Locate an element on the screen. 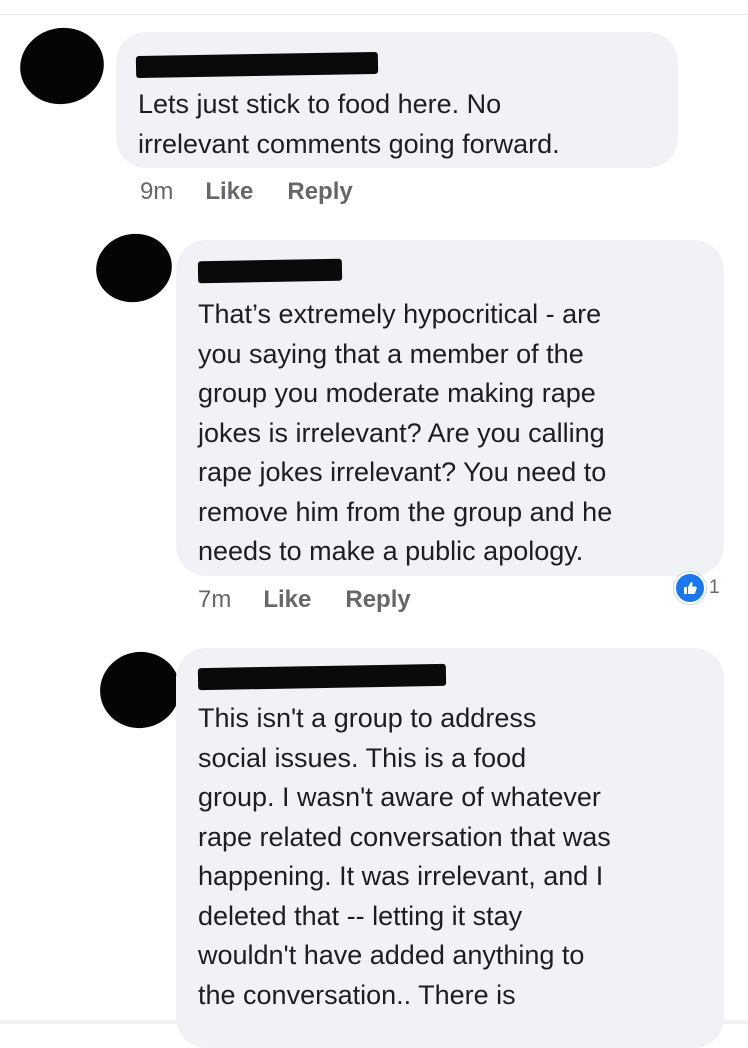 The width and height of the screenshot is (748, 1048). comment-actions: 9m Like Reply is located at coordinates (263, 192).